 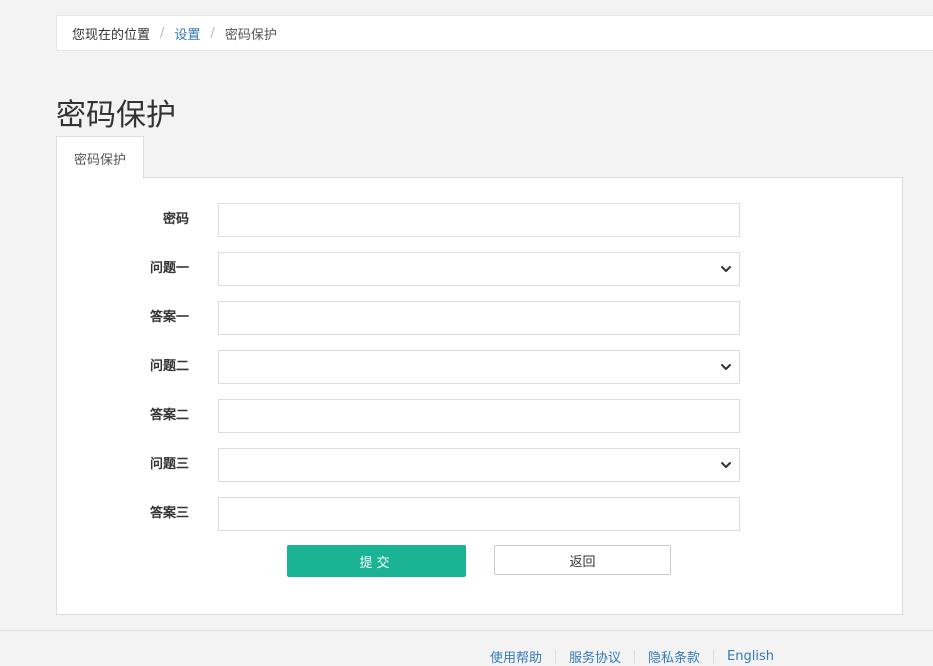 What do you see at coordinates (582, 560) in the screenshot?
I see `back-button: 返回` at bounding box center [582, 560].